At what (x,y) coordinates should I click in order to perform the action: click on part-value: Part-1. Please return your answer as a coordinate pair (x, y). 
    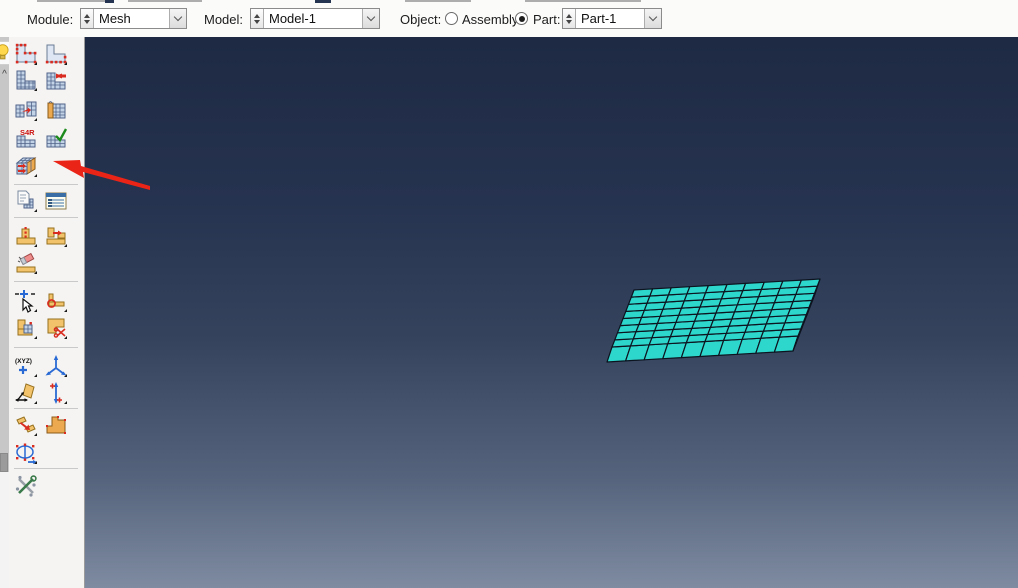
    Looking at the image, I should click on (599, 18).